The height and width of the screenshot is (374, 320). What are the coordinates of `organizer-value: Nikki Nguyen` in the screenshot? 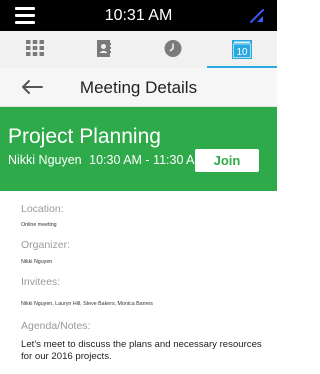 It's located at (37, 262).